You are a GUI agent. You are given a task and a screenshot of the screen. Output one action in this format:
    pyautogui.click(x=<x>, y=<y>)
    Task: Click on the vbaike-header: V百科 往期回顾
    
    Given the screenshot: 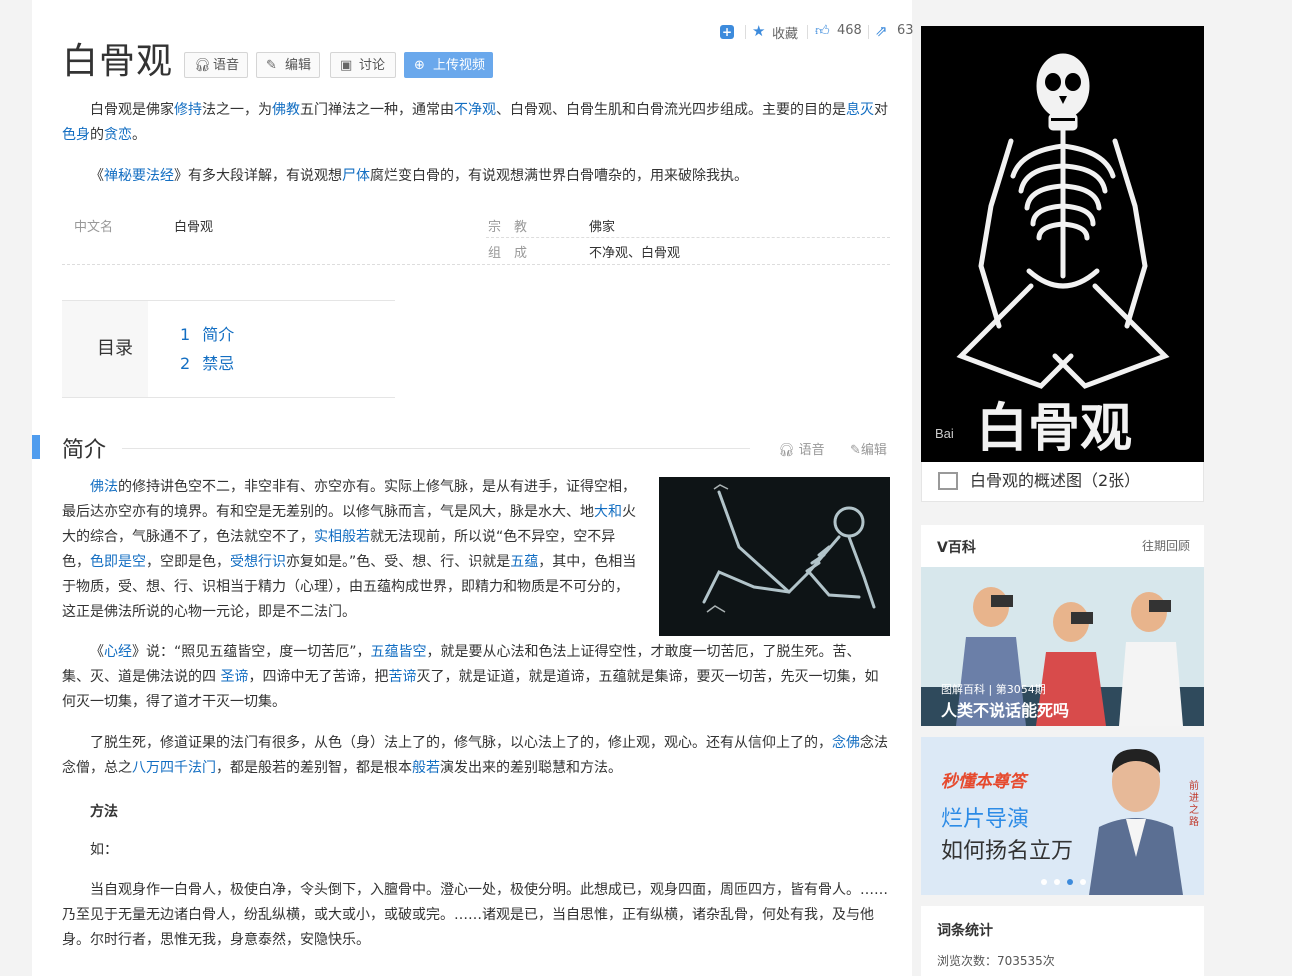 What is the action you would take?
    pyautogui.click(x=1062, y=546)
    